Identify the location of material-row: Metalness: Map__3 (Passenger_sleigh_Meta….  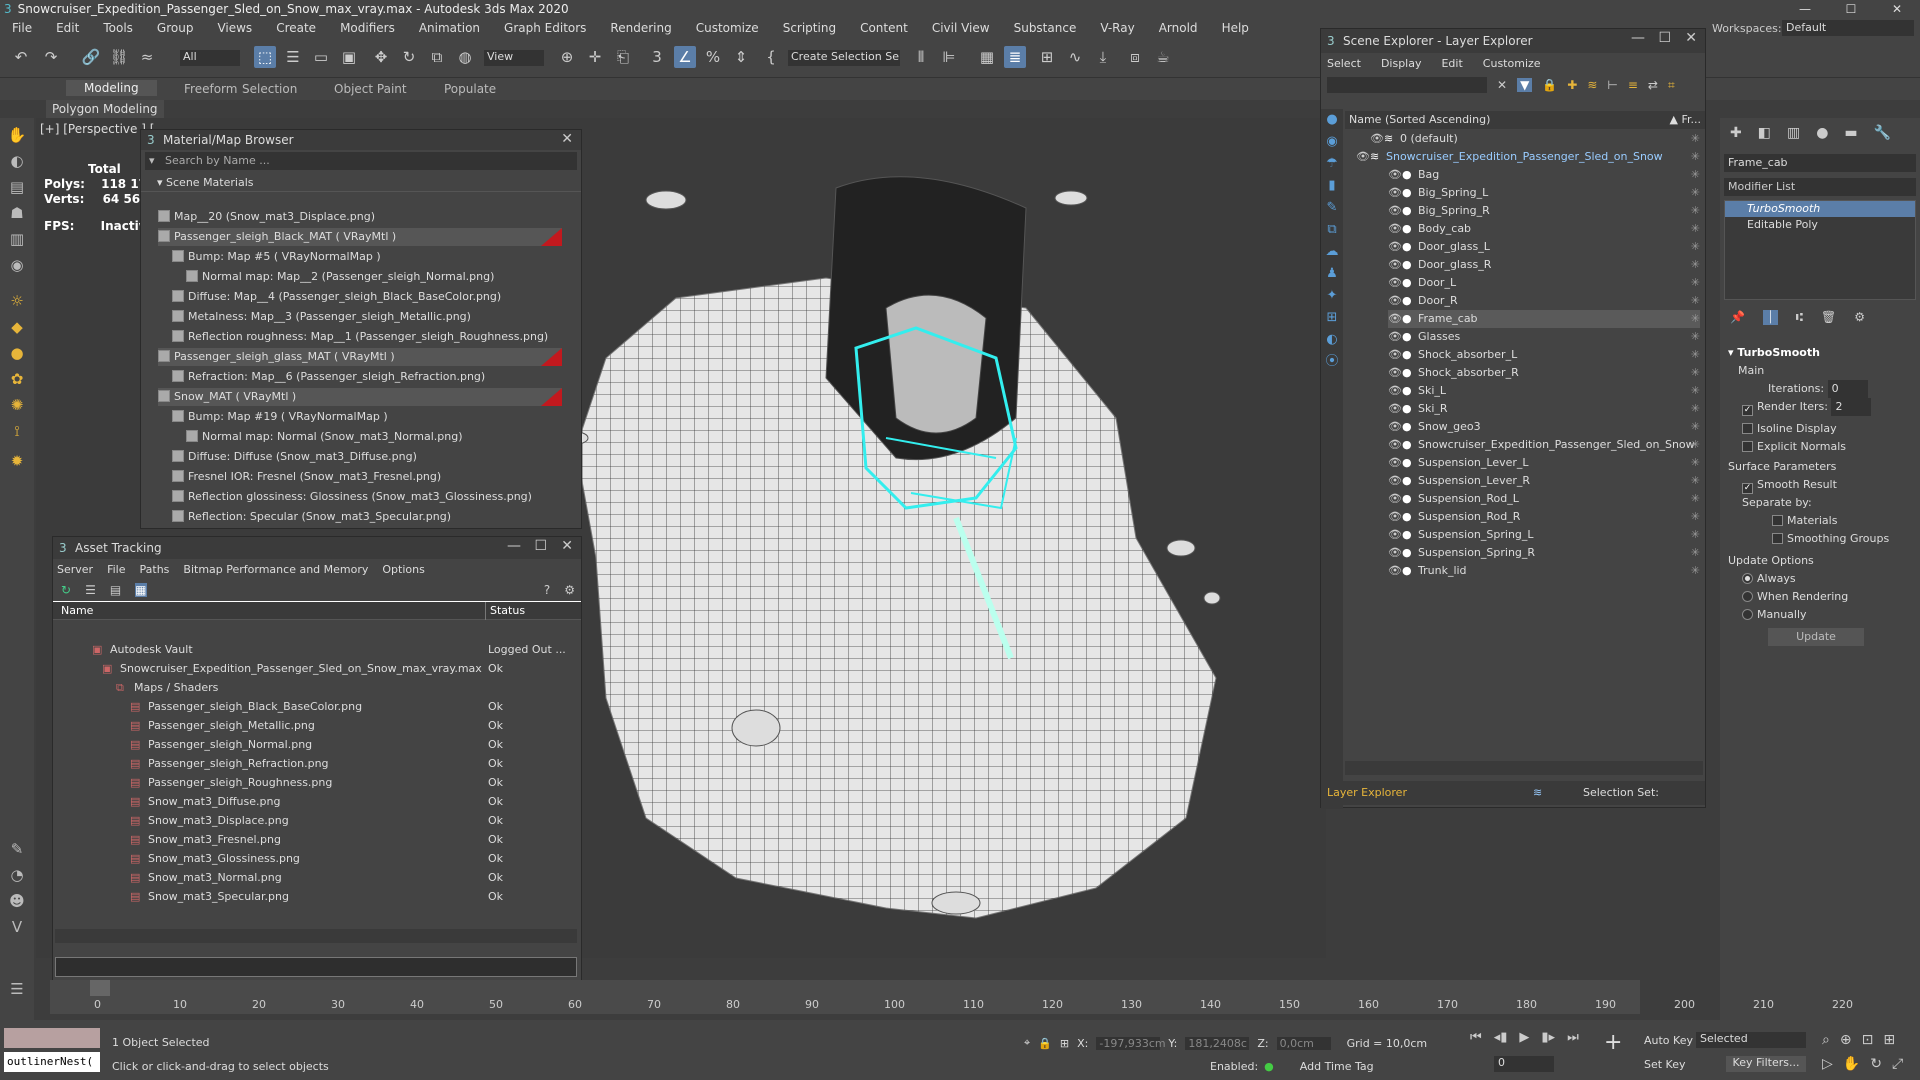
(367, 317).